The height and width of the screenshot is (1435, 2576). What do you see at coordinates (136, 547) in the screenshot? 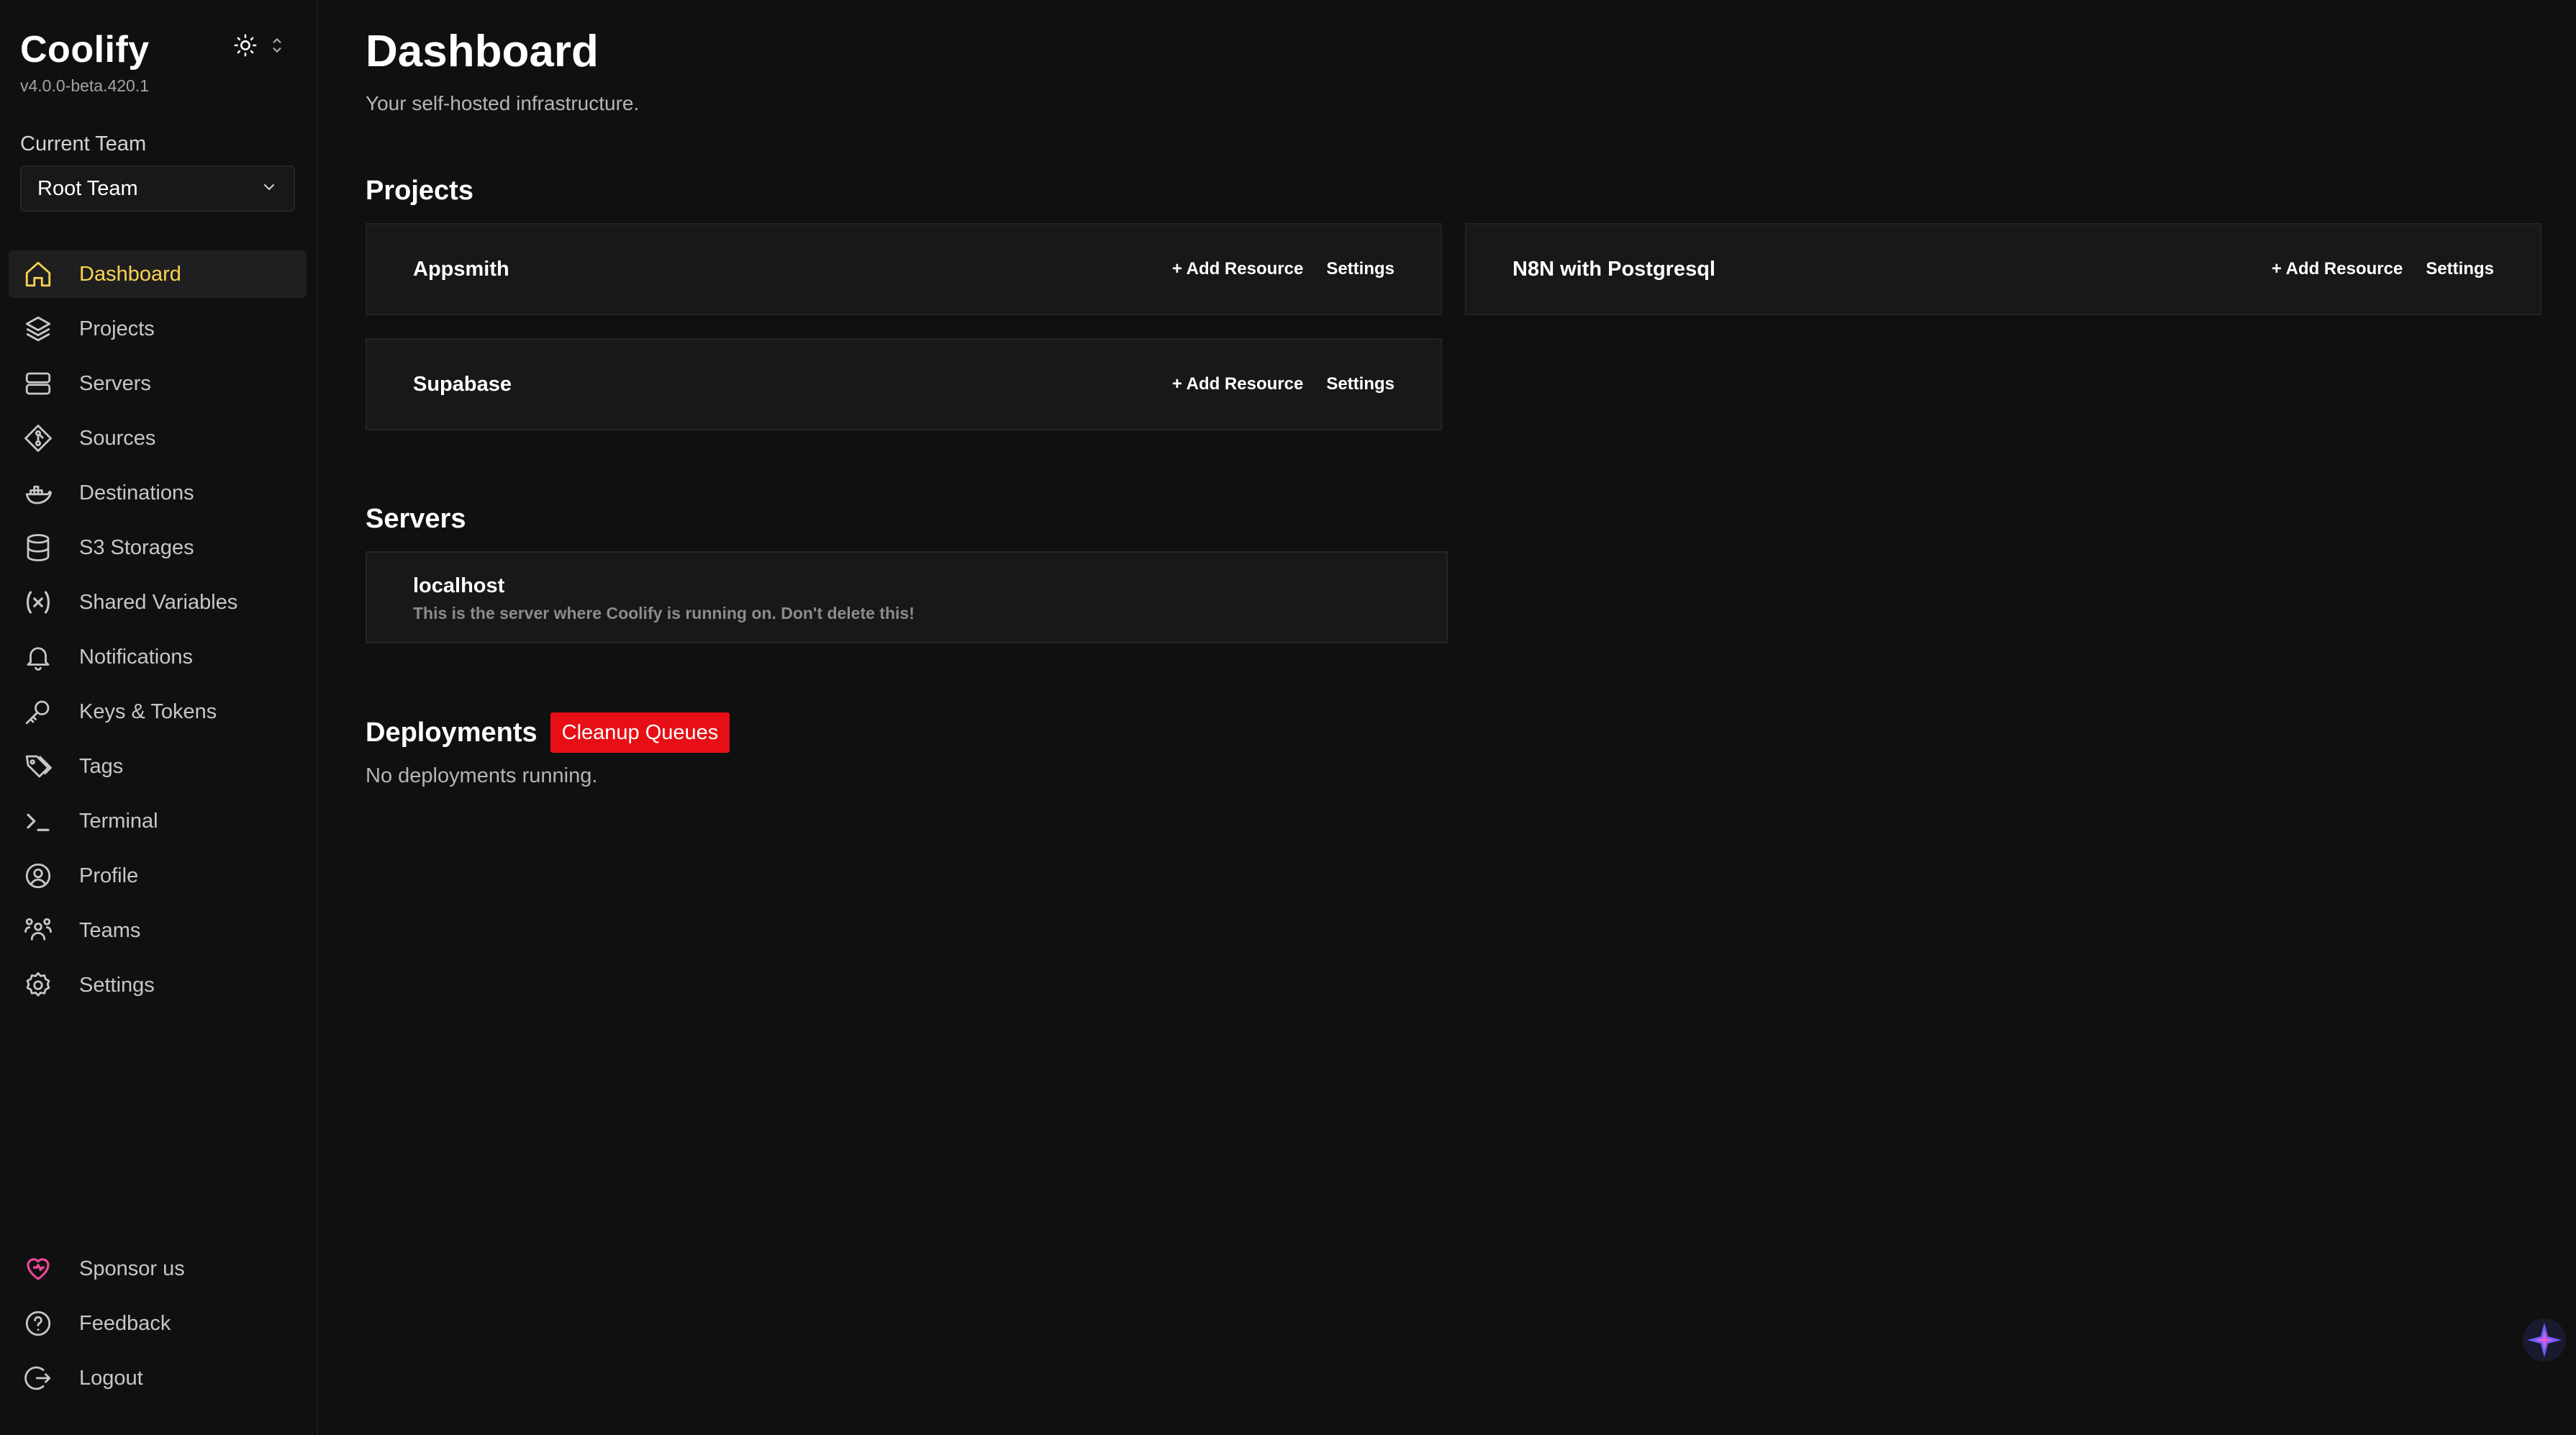
I see `sidebar-item-label: S3 Storages` at bounding box center [136, 547].